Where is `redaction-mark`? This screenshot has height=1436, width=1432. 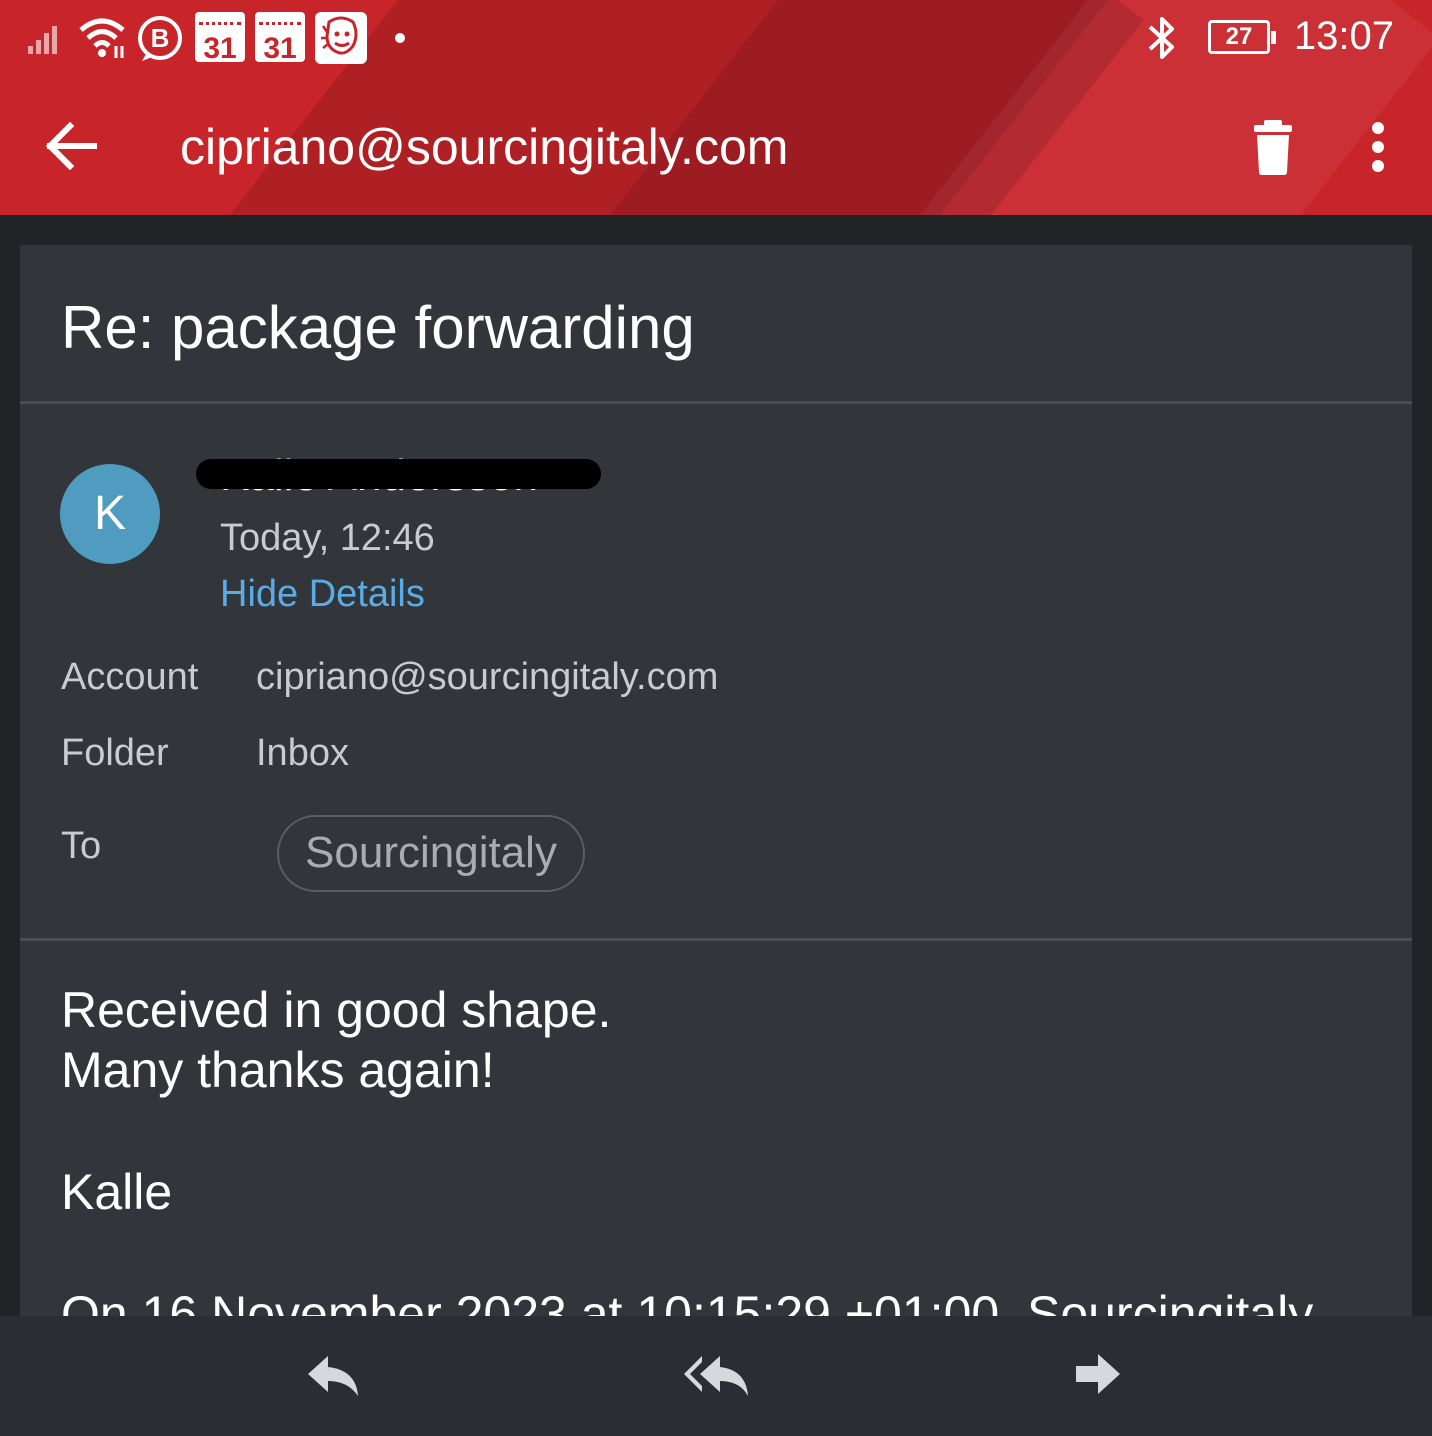
redaction-mark is located at coordinates (398, 474).